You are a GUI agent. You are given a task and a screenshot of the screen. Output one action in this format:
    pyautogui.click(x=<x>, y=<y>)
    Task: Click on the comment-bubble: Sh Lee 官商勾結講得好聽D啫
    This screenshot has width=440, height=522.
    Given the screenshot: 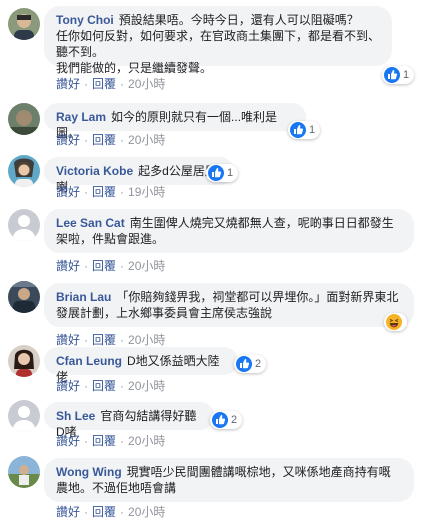 What is the action you would take?
    pyautogui.click(x=129, y=420)
    